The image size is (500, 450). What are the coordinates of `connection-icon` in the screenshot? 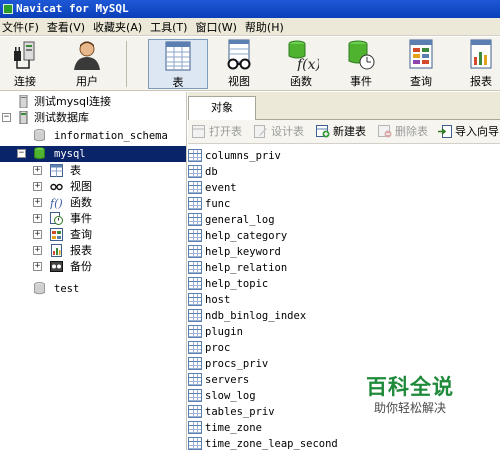 It's located at (23, 101).